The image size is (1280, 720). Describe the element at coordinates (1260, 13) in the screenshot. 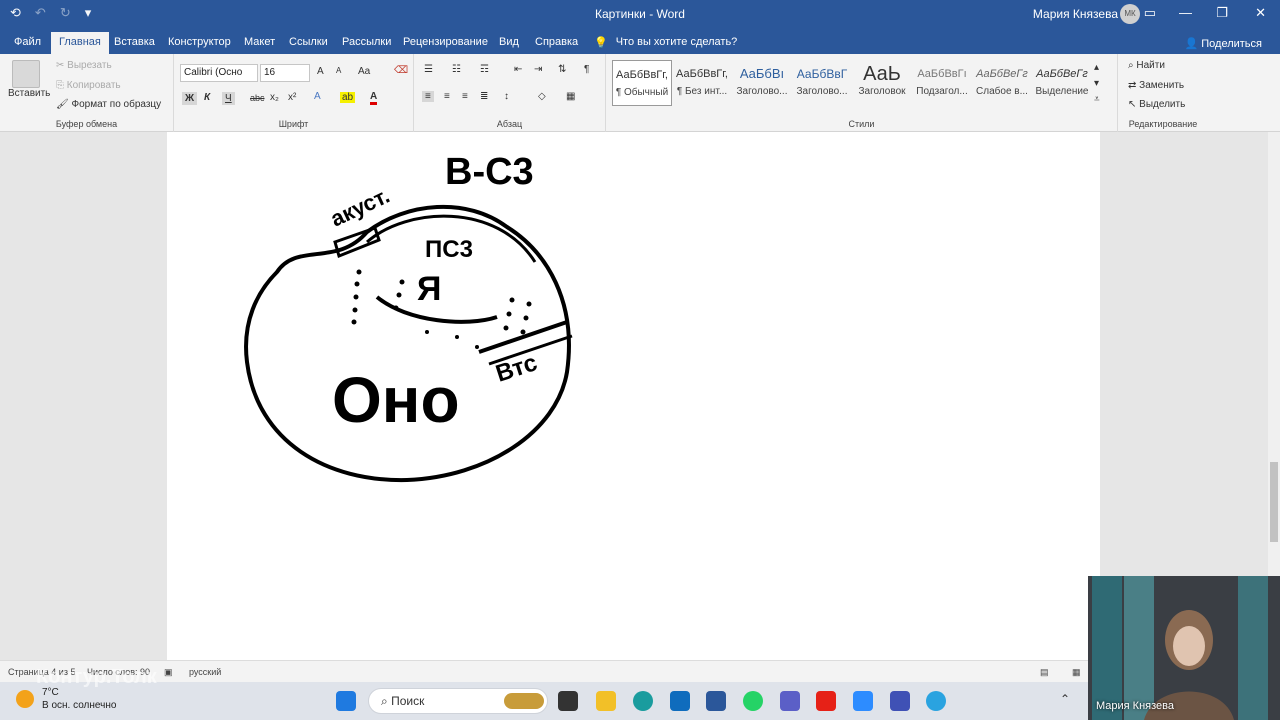

I see `close-icon: ✕` at that location.